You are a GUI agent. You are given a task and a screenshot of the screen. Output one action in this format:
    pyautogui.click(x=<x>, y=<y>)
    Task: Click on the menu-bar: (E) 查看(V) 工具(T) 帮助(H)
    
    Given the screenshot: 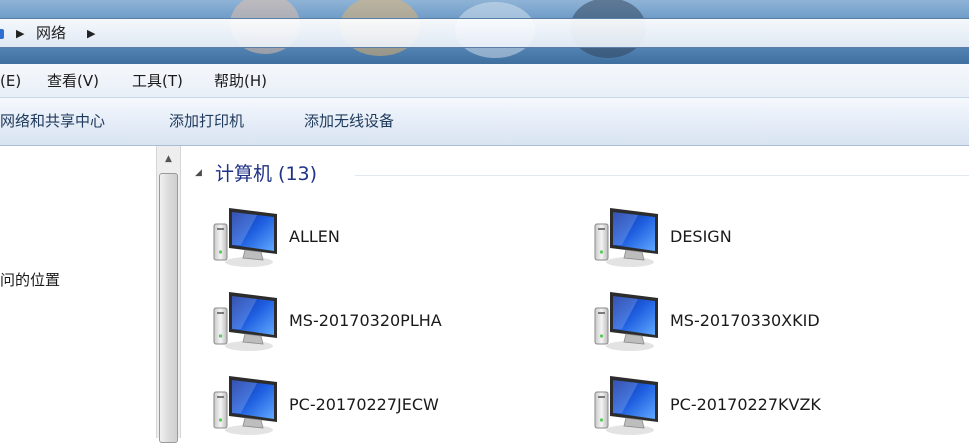 What is the action you would take?
    pyautogui.click(x=484, y=81)
    